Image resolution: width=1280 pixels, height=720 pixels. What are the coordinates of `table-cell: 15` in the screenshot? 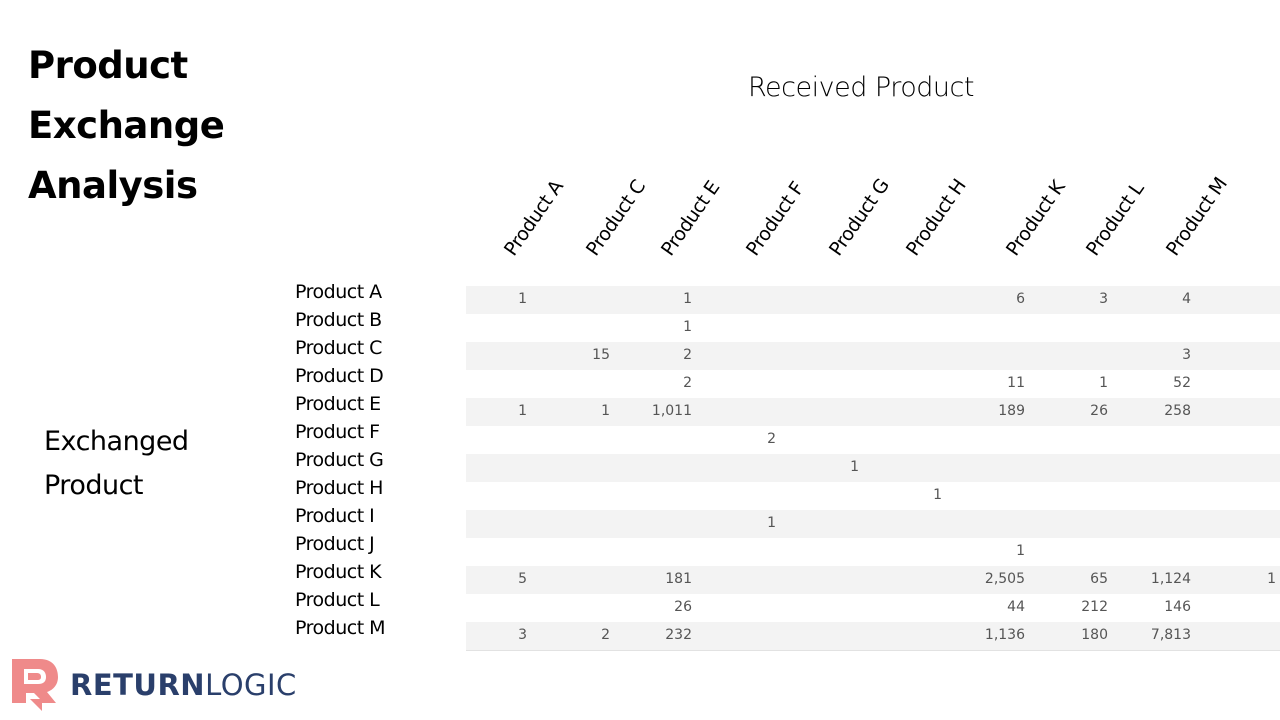 It's located at (601, 355).